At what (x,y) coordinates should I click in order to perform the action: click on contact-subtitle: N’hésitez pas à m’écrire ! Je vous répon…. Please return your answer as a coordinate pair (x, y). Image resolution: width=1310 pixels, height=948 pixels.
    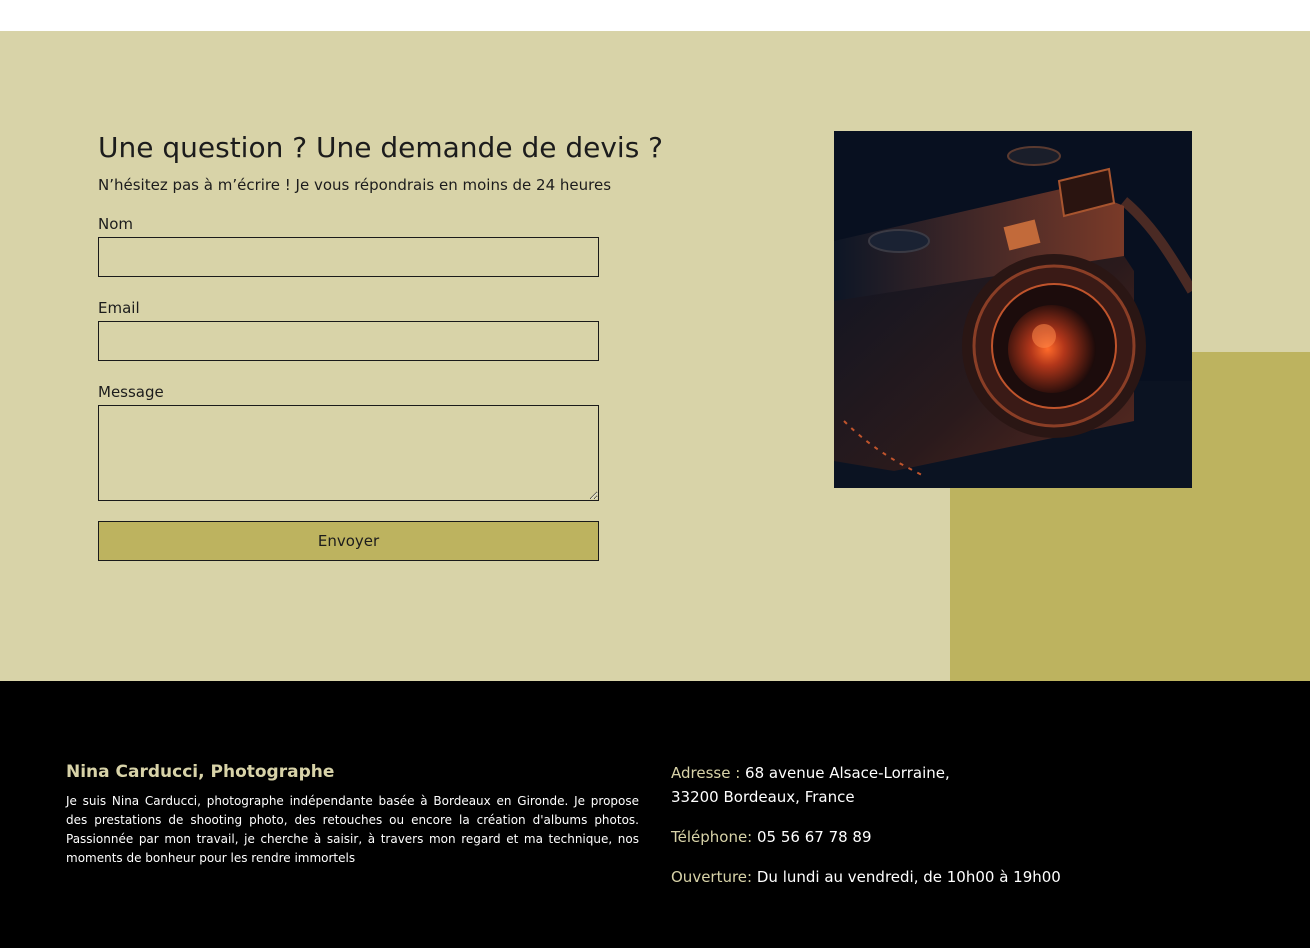
    Looking at the image, I should click on (355, 185).